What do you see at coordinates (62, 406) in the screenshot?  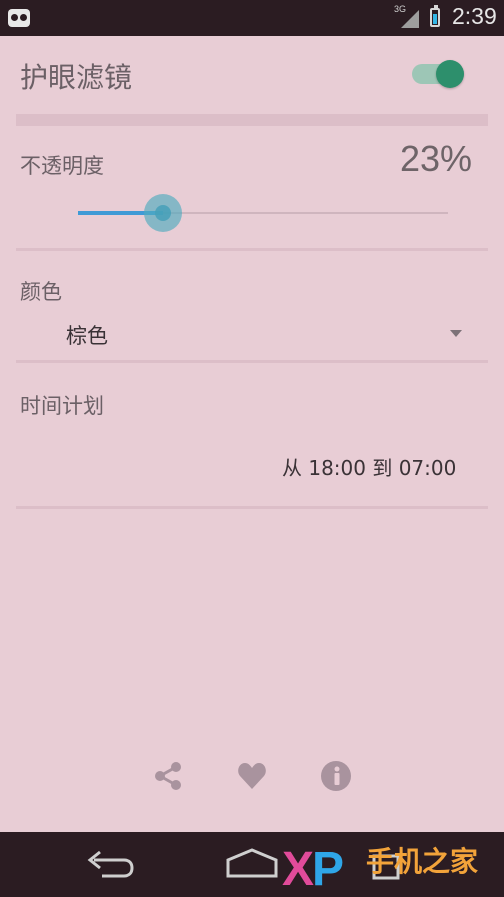 I see `schedule-title: 时间计划` at bounding box center [62, 406].